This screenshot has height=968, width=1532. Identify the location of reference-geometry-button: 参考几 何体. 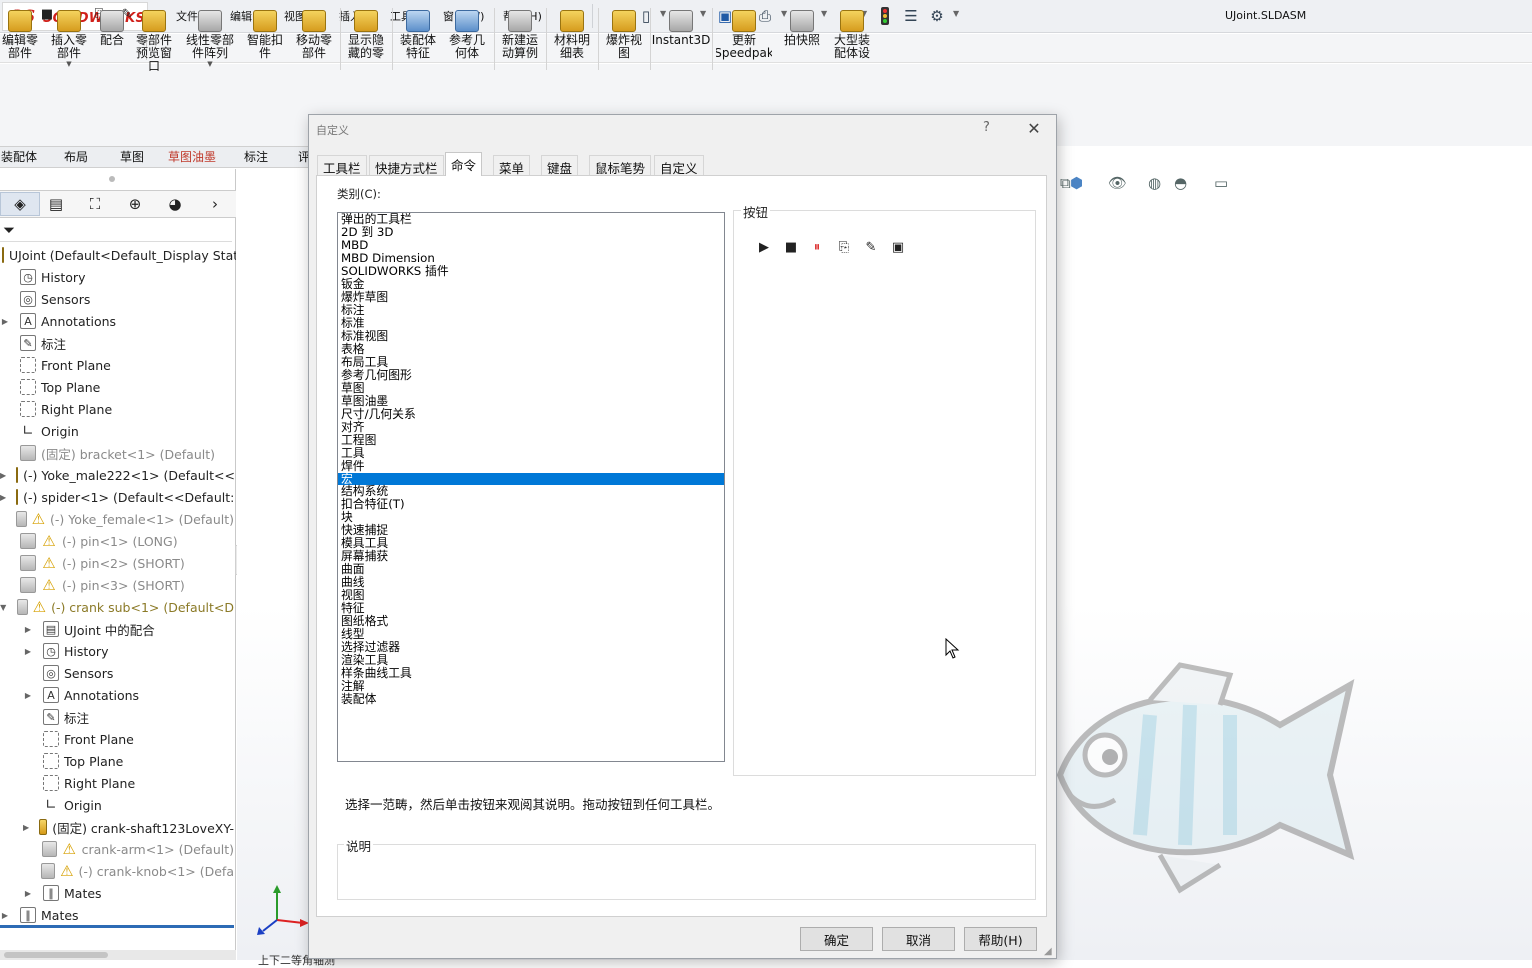
(467, 35).